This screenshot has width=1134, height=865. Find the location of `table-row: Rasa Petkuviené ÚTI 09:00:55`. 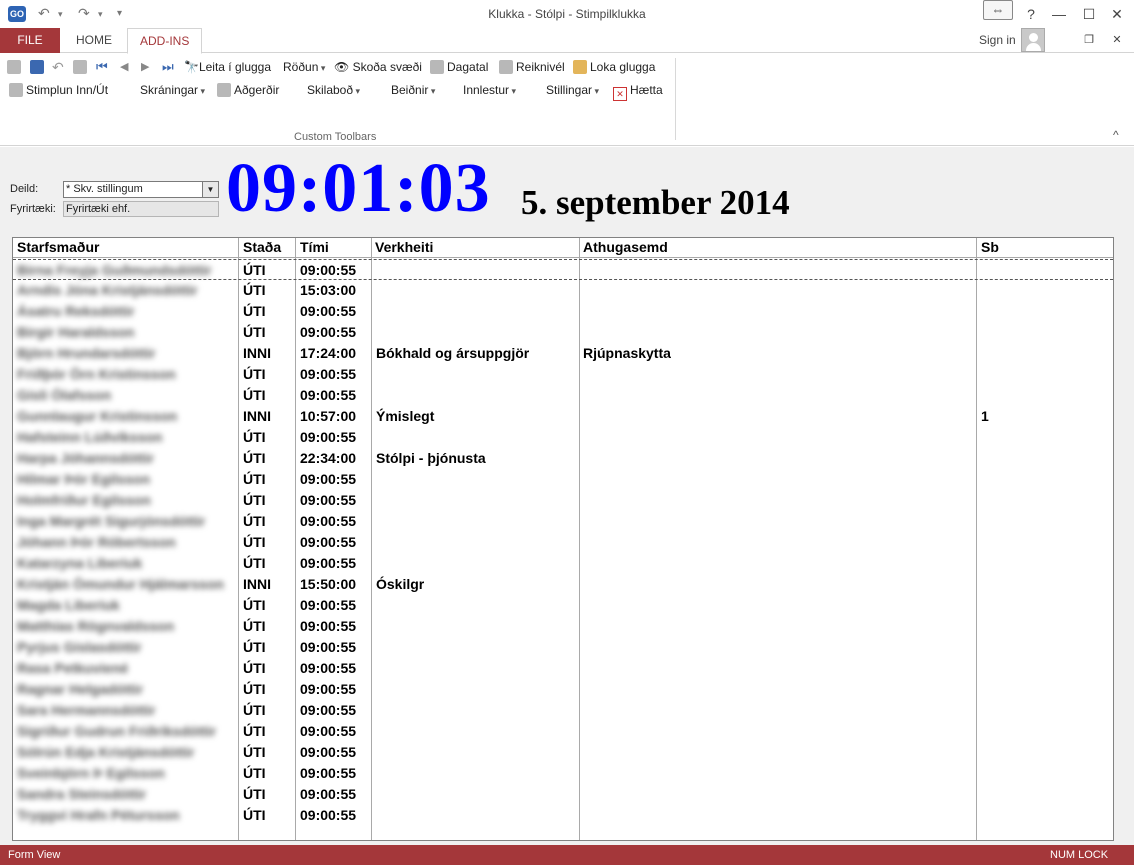

table-row: Rasa Petkuviené ÚTI 09:00:55 is located at coordinates (563, 668).